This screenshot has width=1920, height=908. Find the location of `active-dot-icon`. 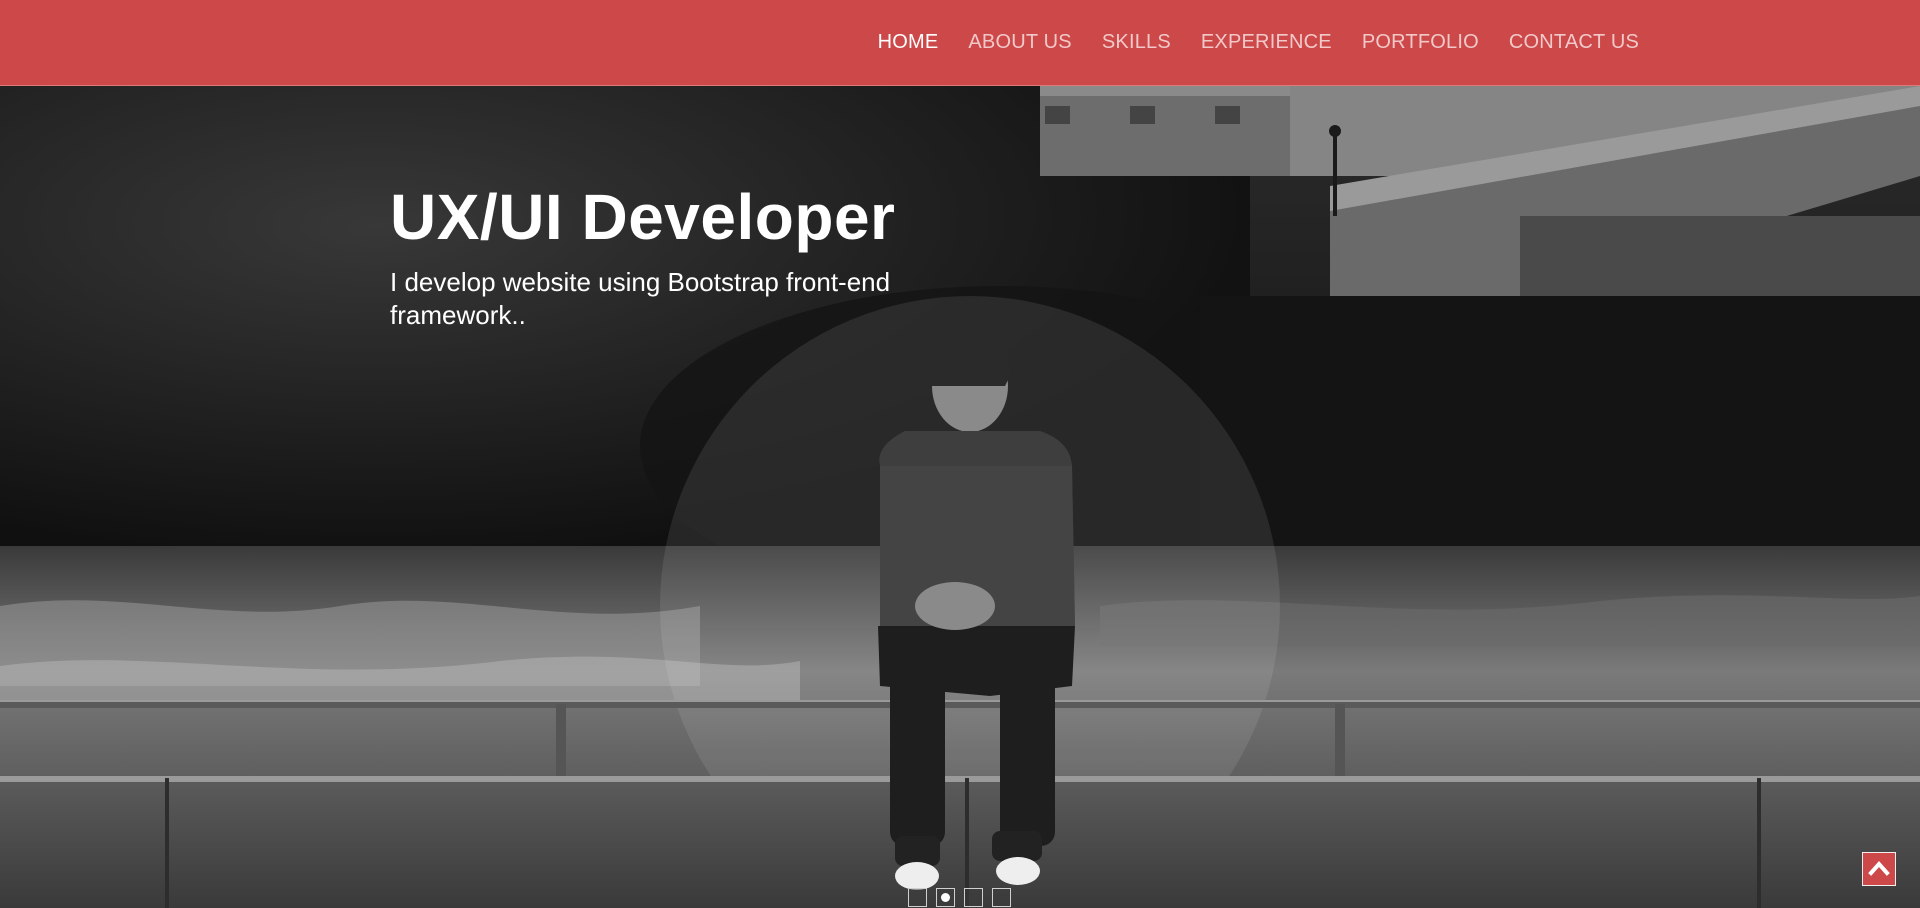

active-dot-icon is located at coordinates (945, 897).